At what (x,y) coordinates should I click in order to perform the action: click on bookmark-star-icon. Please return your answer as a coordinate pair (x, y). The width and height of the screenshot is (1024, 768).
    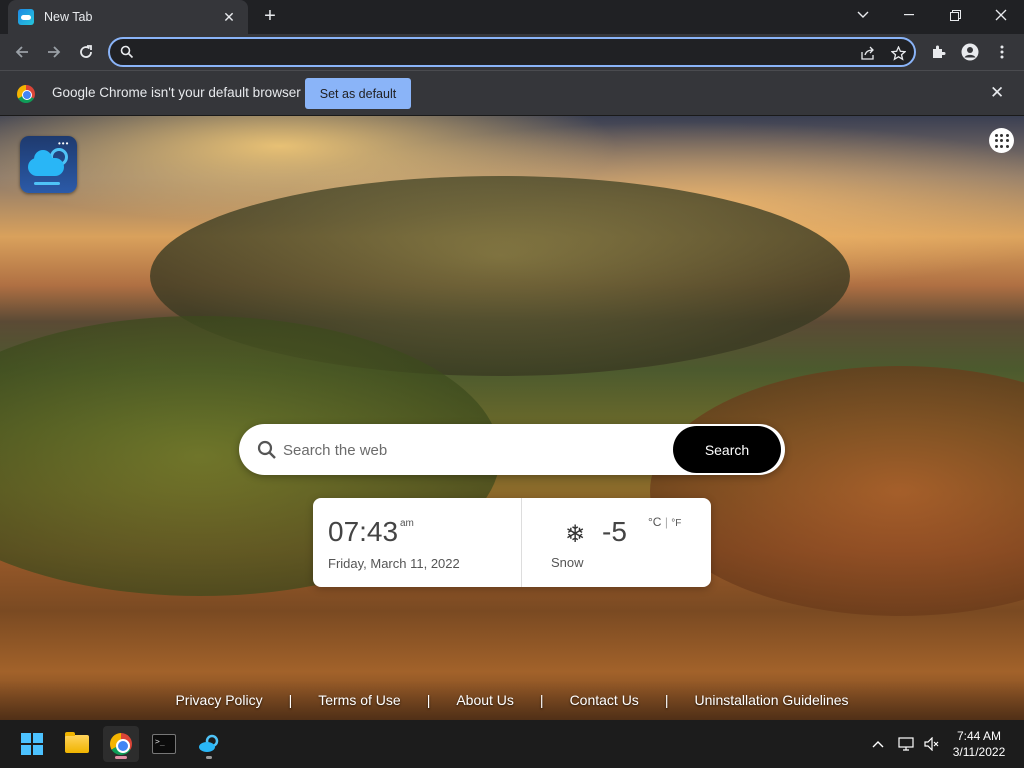
    Looking at the image, I should click on (898, 53).